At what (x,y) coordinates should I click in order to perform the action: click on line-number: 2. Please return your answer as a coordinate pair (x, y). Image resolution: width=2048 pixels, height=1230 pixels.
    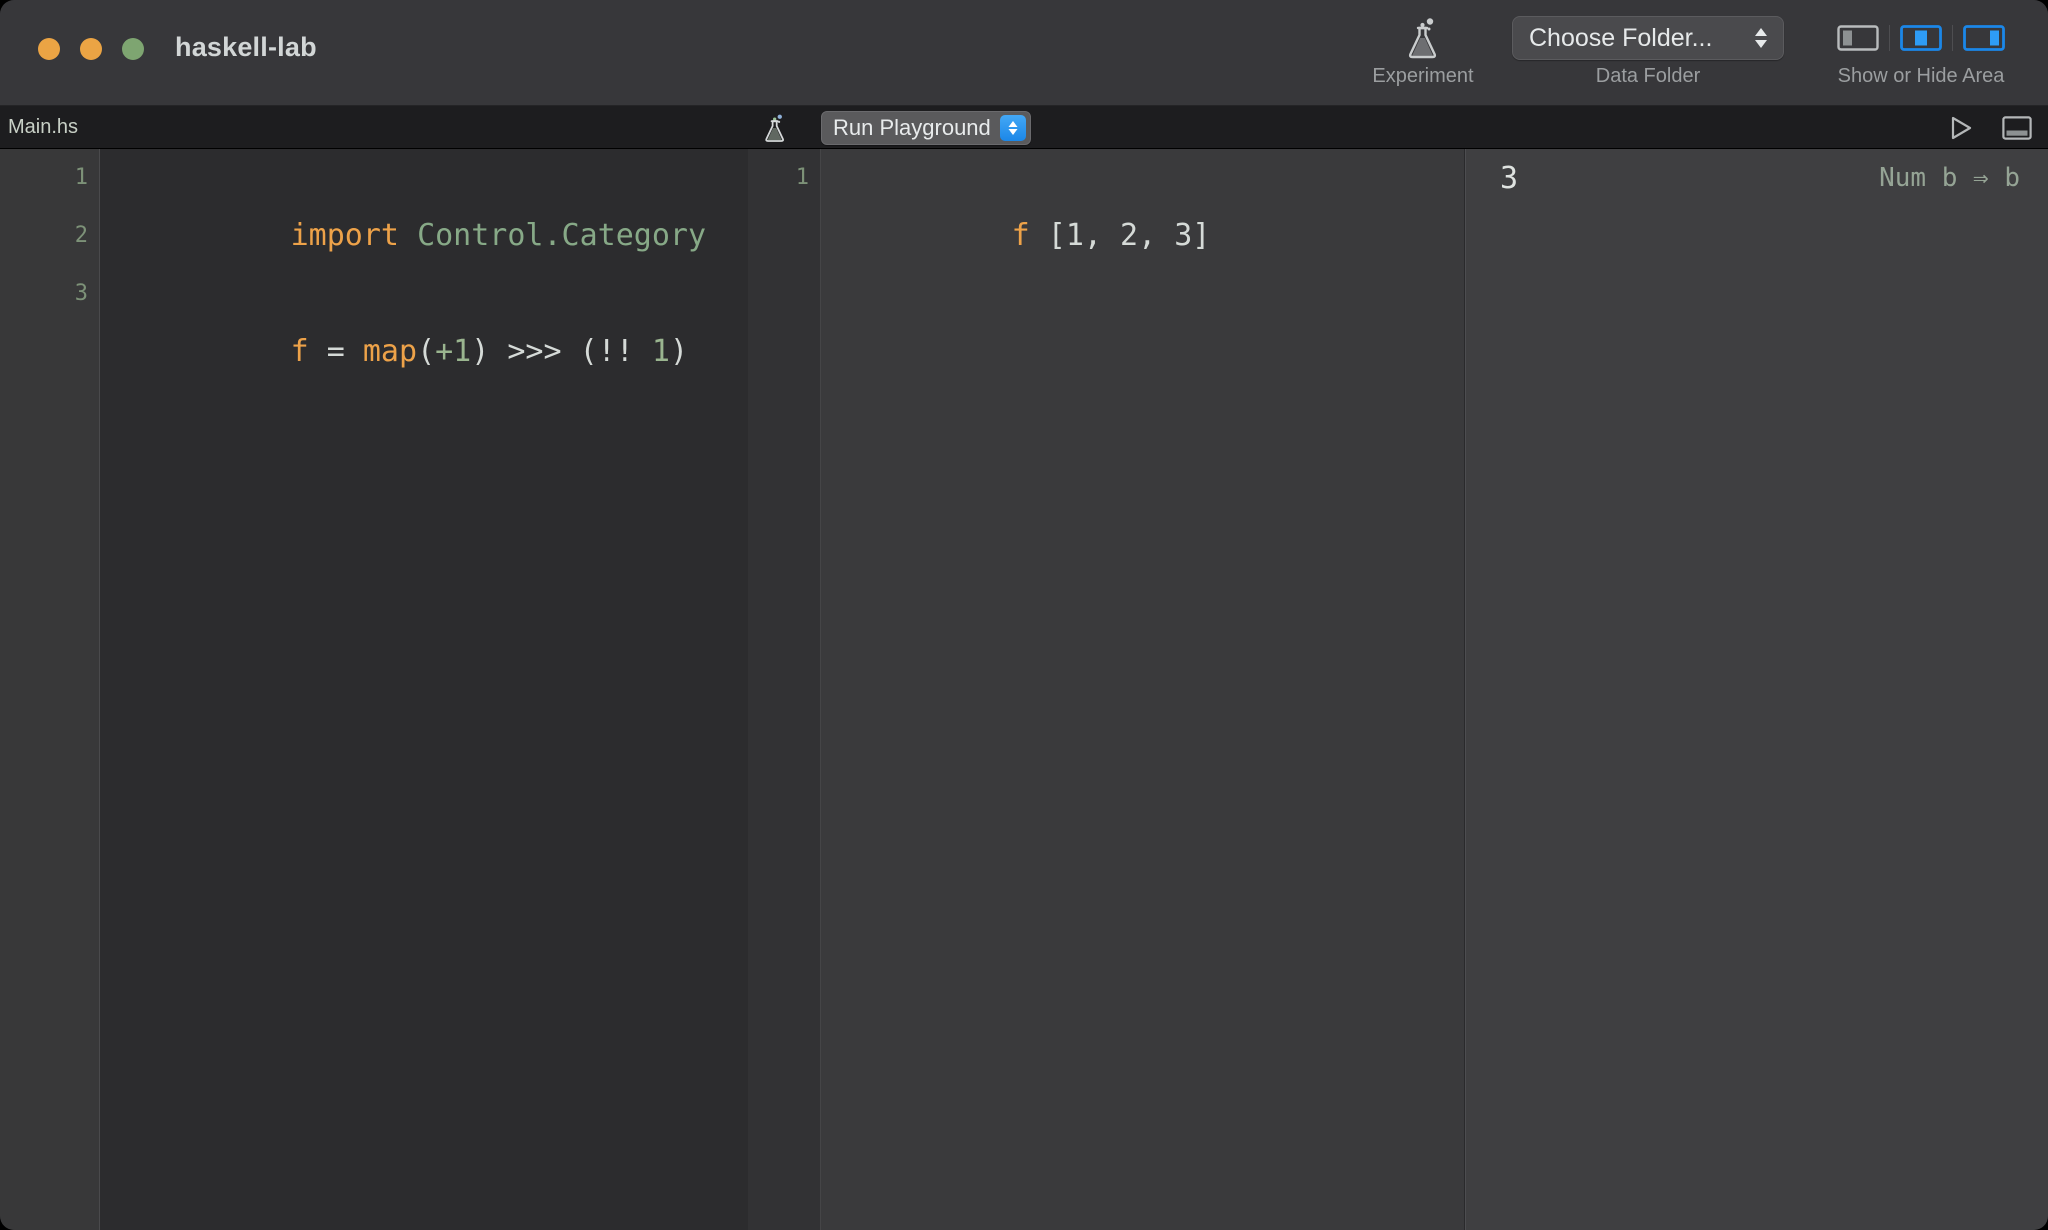
    Looking at the image, I should click on (81, 235).